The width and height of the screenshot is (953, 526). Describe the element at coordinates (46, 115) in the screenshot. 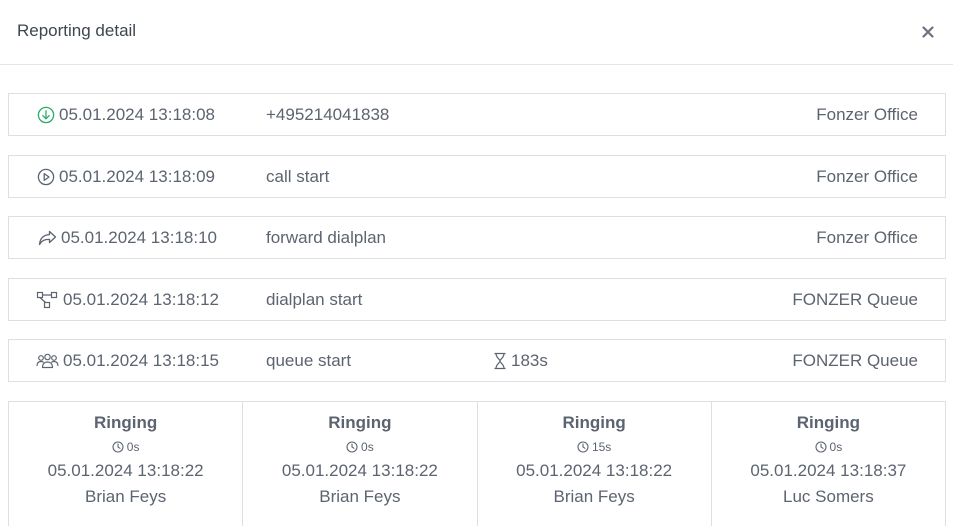

I see `incoming-call-icon` at that location.